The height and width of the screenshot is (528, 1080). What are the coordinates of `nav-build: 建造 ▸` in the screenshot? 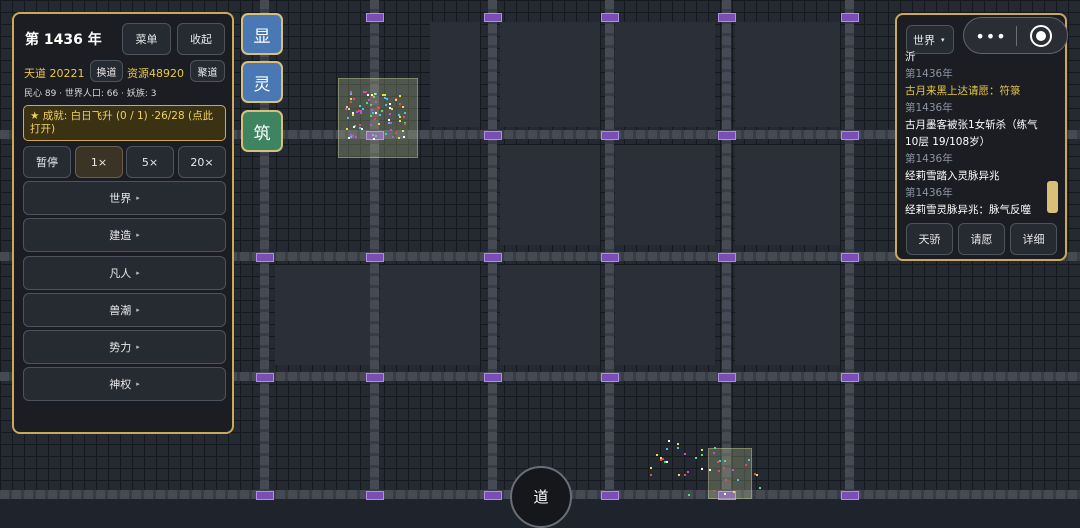 It's located at (124, 235).